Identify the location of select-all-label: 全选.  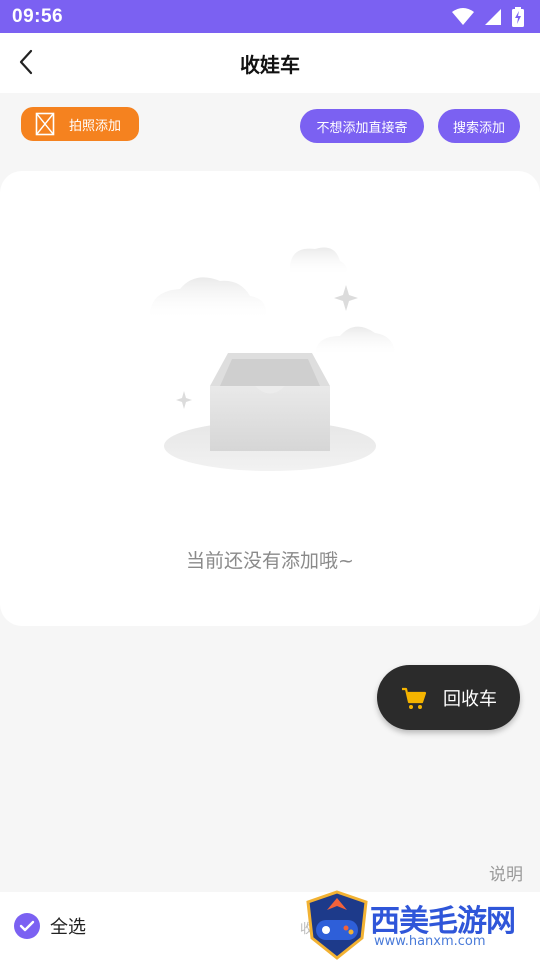
(68, 927).